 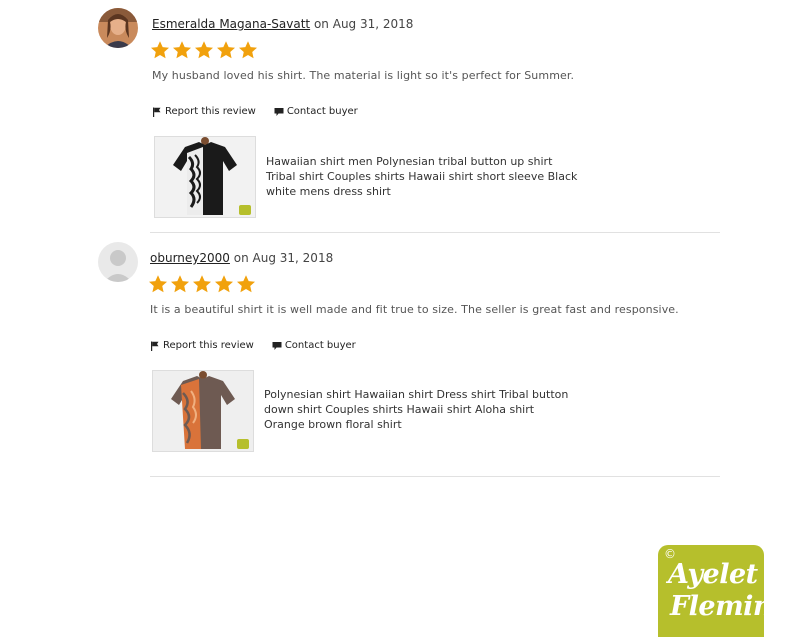 I want to click on watermark-logo: © Ayelet Fleming, so click(x=724, y=591).